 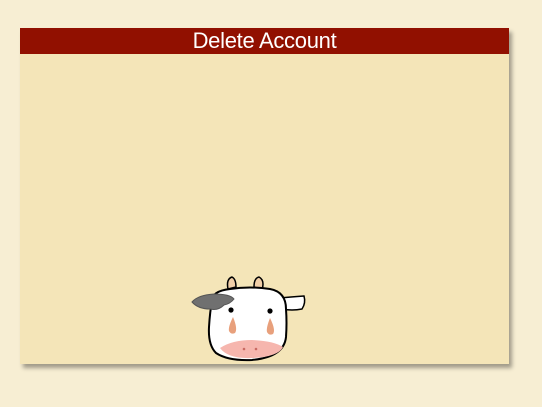 I want to click on sad-cow-icon, so click(x=248, y=319).